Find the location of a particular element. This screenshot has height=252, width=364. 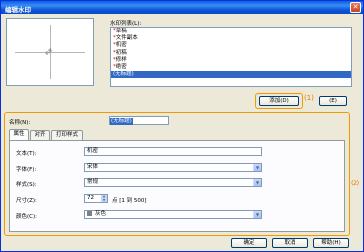

close-button: ✕ is located at coordinates (355, 7).